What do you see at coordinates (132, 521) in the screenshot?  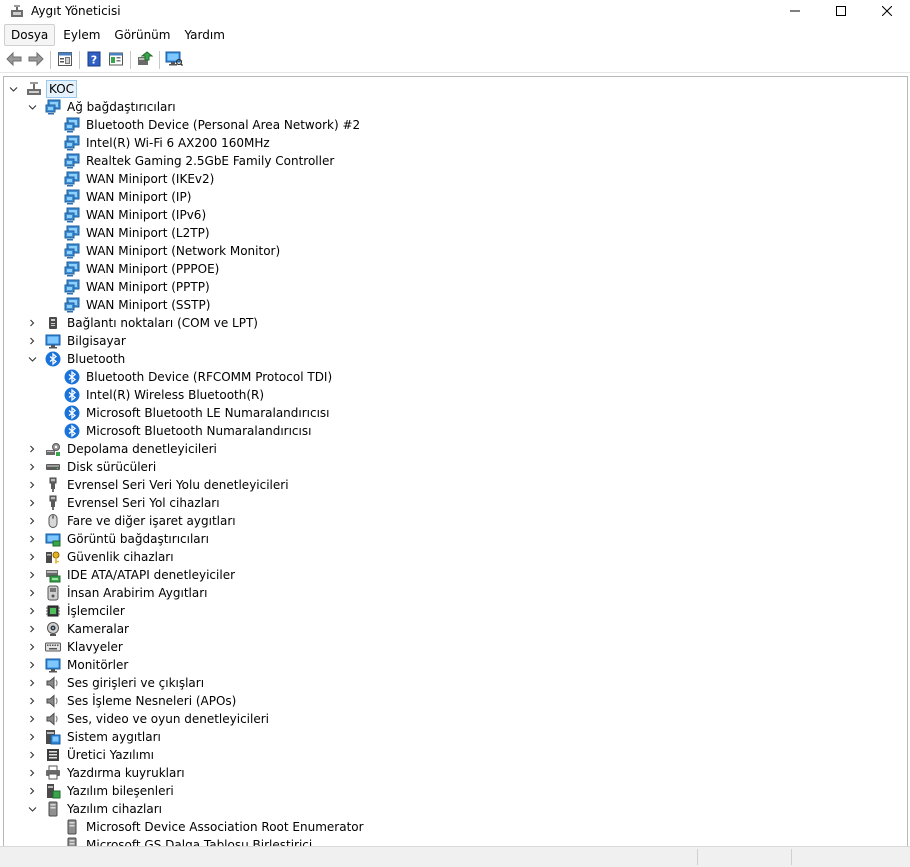 I see `tree-category: Fare ve diğer işaret aygıtları` at bounding box center [132, 521].